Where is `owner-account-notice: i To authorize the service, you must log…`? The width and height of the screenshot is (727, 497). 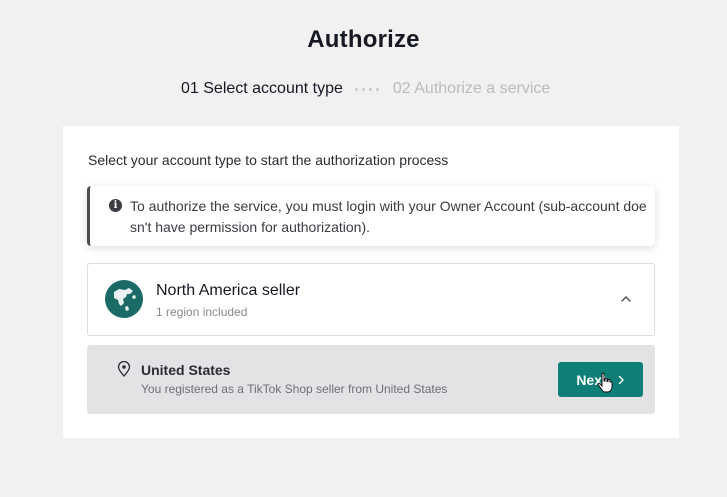
owner-account-notice: i To authorize the service, you must log… is located at coordinates (371, 216).